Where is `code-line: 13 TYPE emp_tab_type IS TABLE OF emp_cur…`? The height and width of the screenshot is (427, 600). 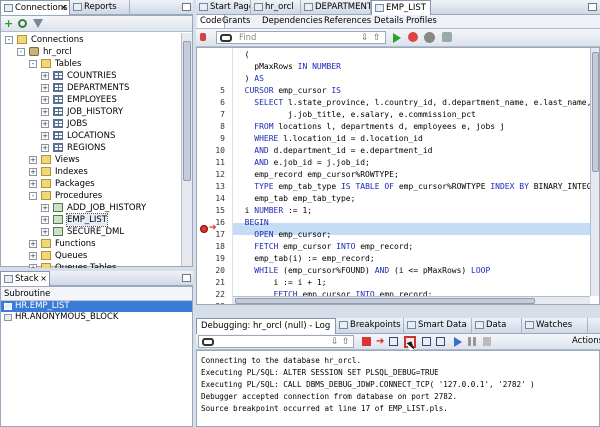 code-line: 13 TYPE emp_tab_type IS TABLE OF emp_cur… is located at coordinates (396, 187).